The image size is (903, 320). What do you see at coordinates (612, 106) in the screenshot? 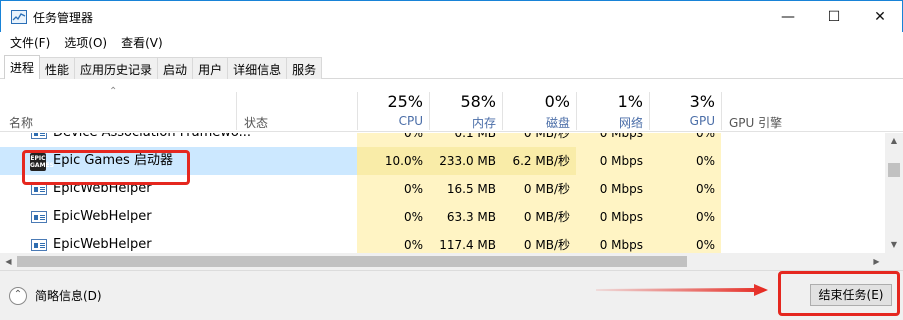
I see `column-network: 1% 网络` at bounding box center [612, 106].